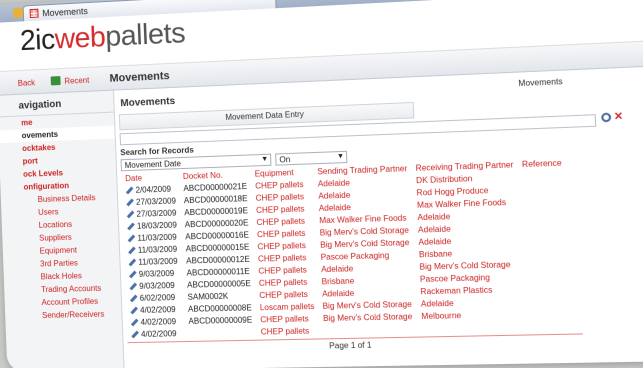 The image size is (643, 368). I want to click on app-logo: 2icwebpallets, so click(102, 37).